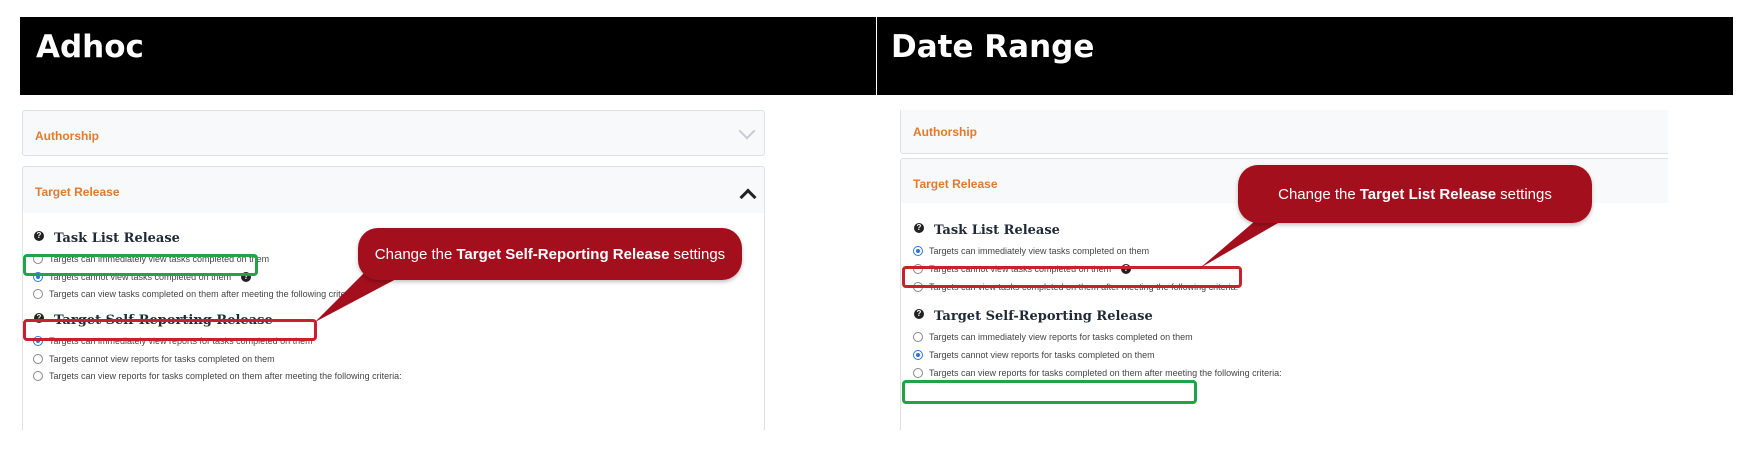 The width and height of the screenshot is (1750, 460). Describe the element at coordinates (1317, 194) in the screenshot. I see `callout-prefix: Change the` at that location.